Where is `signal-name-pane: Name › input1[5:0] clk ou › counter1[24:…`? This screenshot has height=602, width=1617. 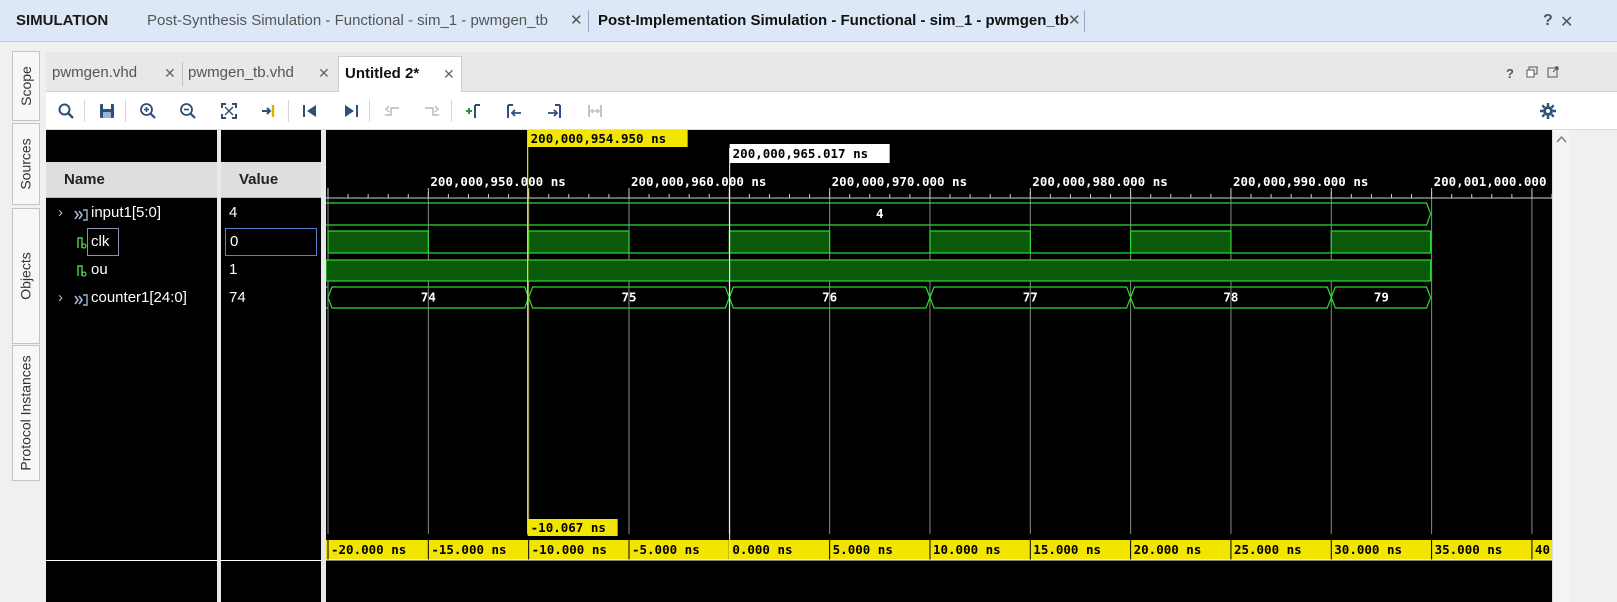
signal-name-pane: Name › input1[5:0] clk ou › counter1[24:… is located at coordinates (131, 366).